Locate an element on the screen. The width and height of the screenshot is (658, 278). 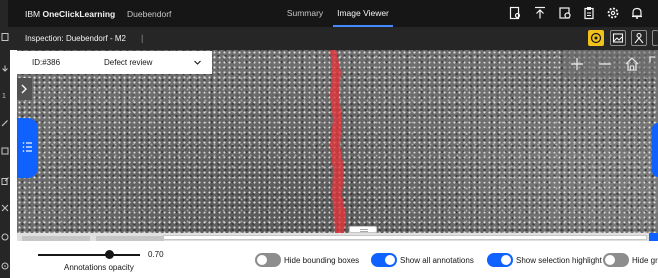
cut-icon is located at coordinates (5, 208).